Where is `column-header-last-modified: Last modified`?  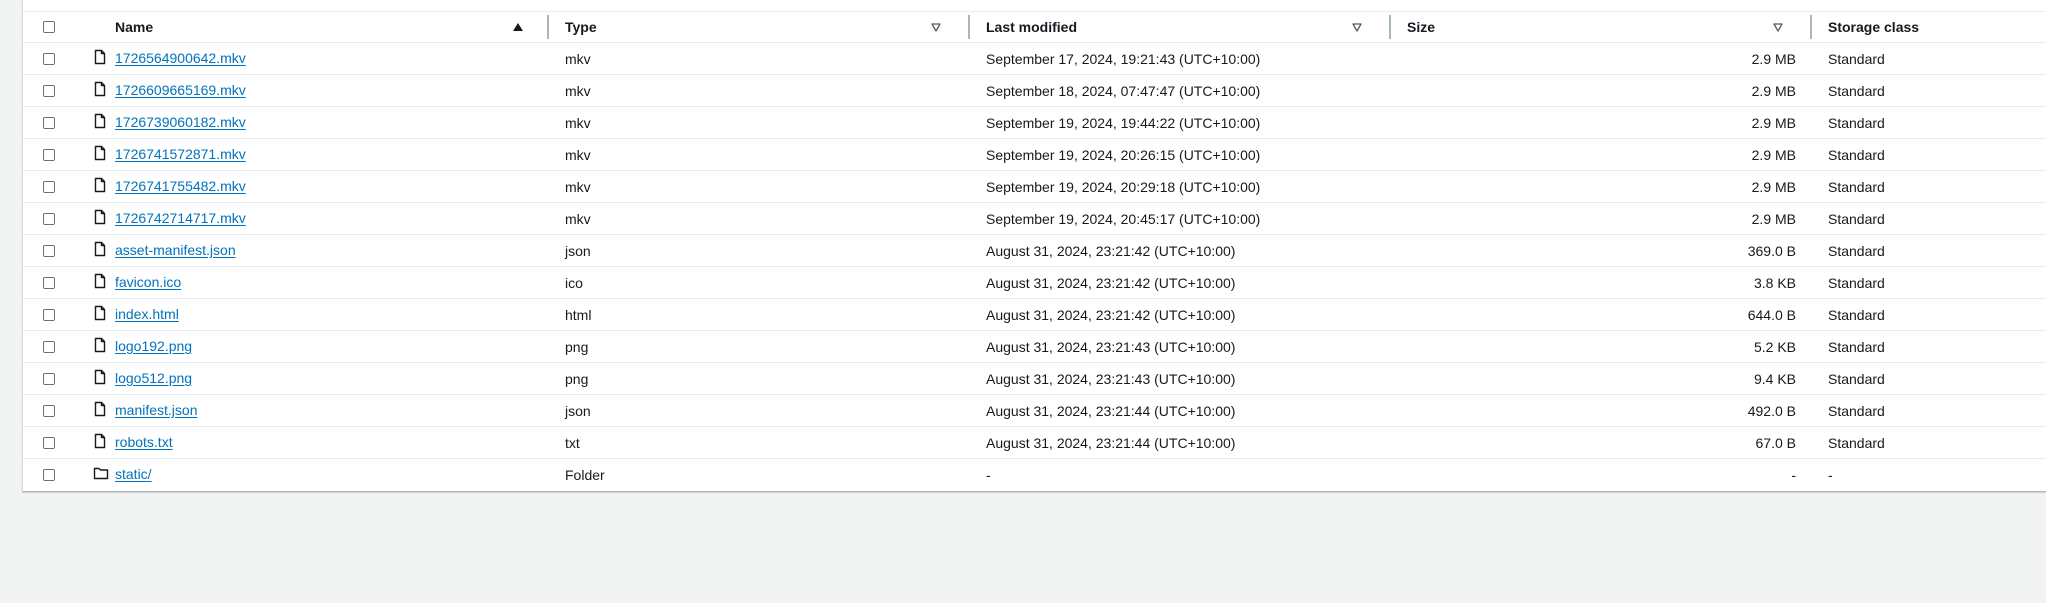
column-header-last-modified: Last modified is located at coordinates (1180, 27).